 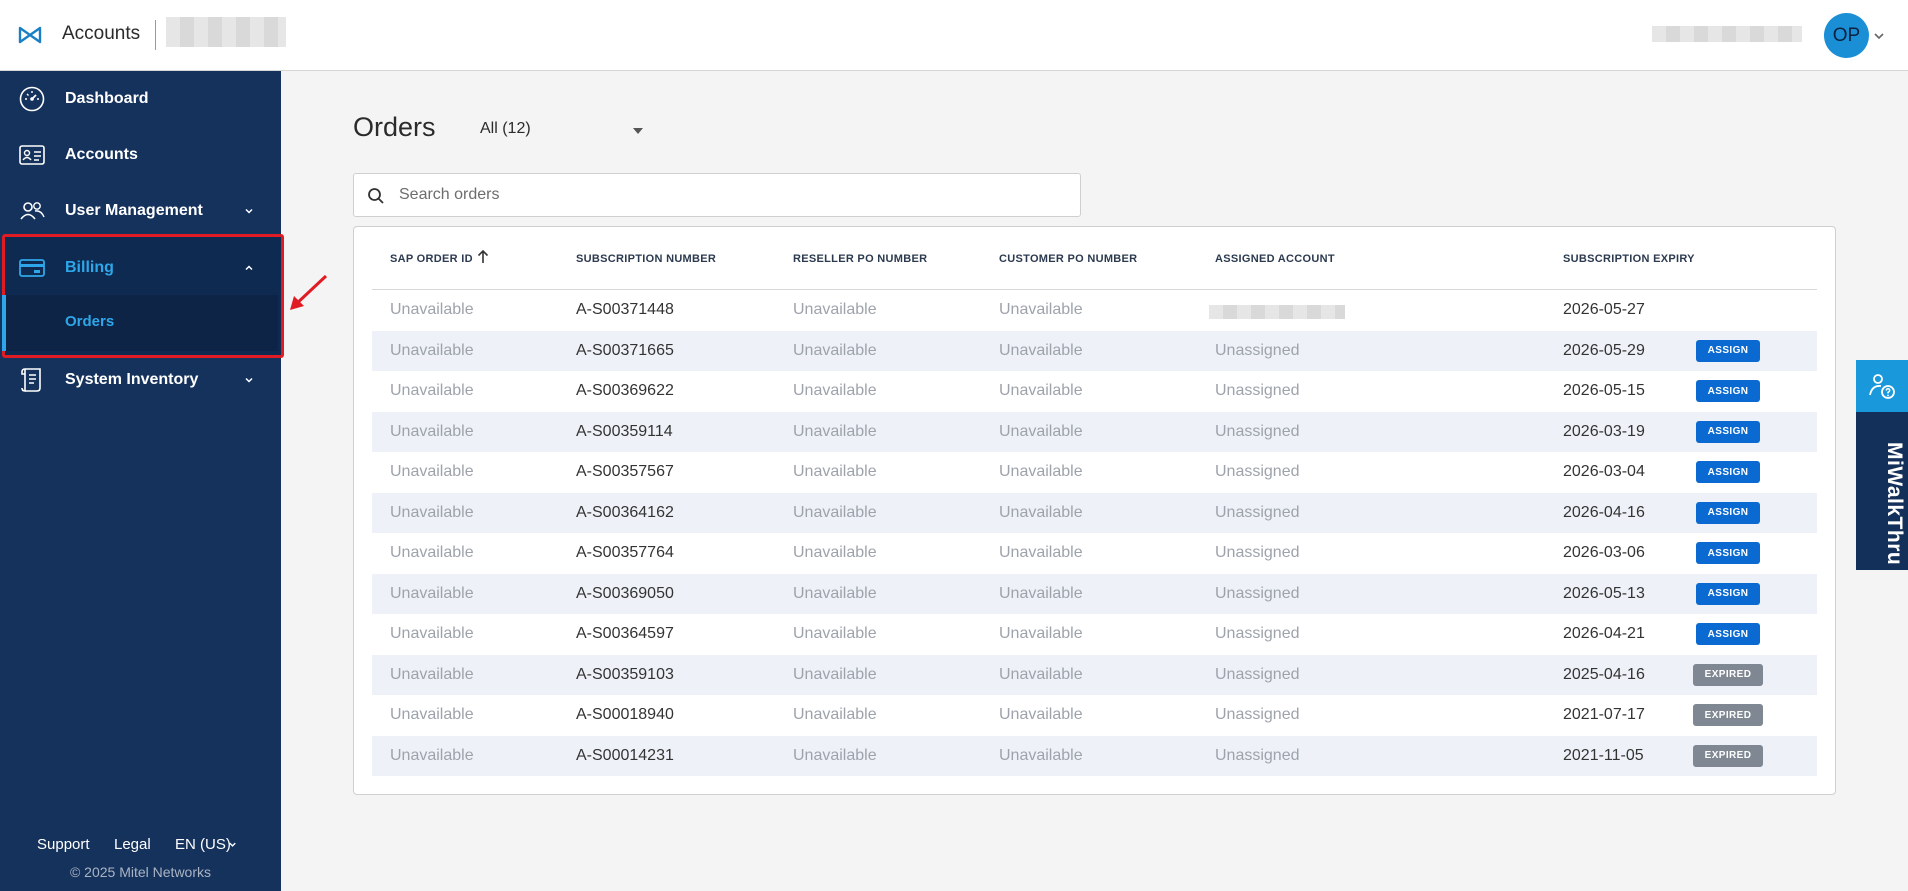 I want to click on redacted-user-name, so click(x=1727, y=34).